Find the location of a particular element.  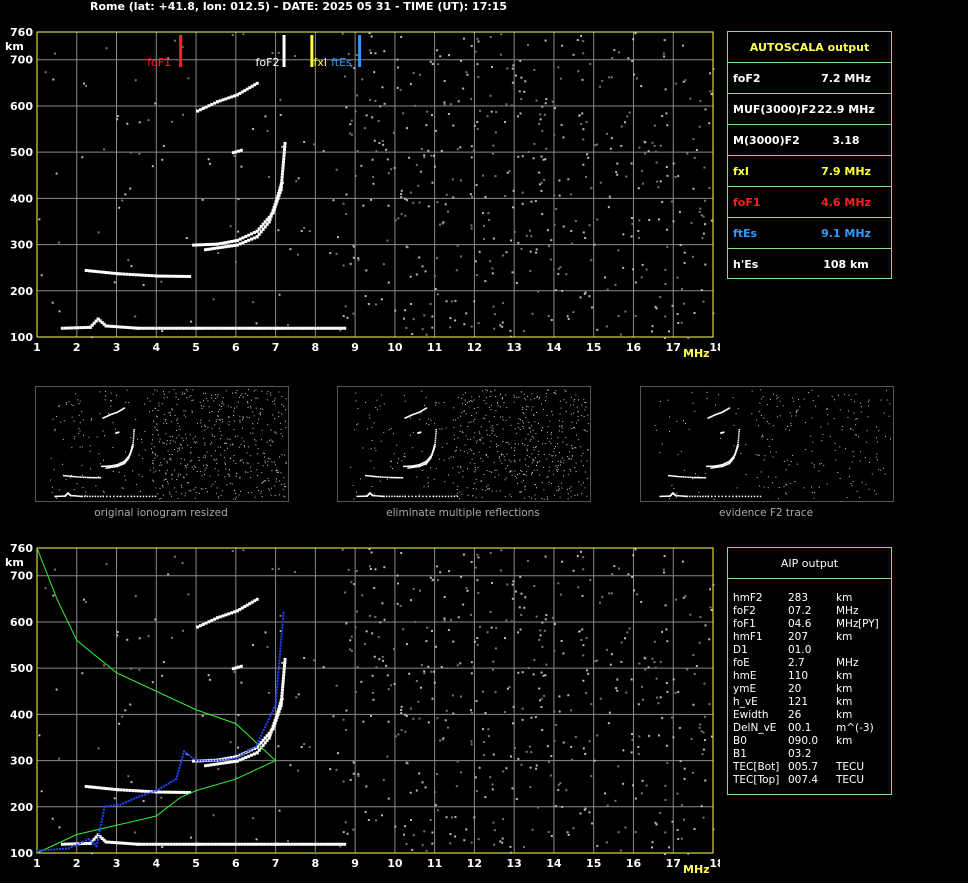

profile-point is located at coordinates (282, 630).